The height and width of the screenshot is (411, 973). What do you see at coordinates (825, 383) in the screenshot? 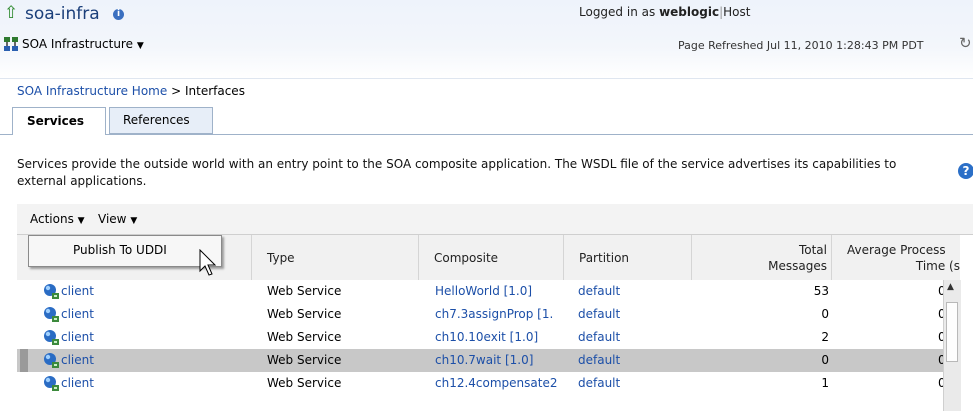
I see `cell-total: 1` at bounding box center [825, 383].